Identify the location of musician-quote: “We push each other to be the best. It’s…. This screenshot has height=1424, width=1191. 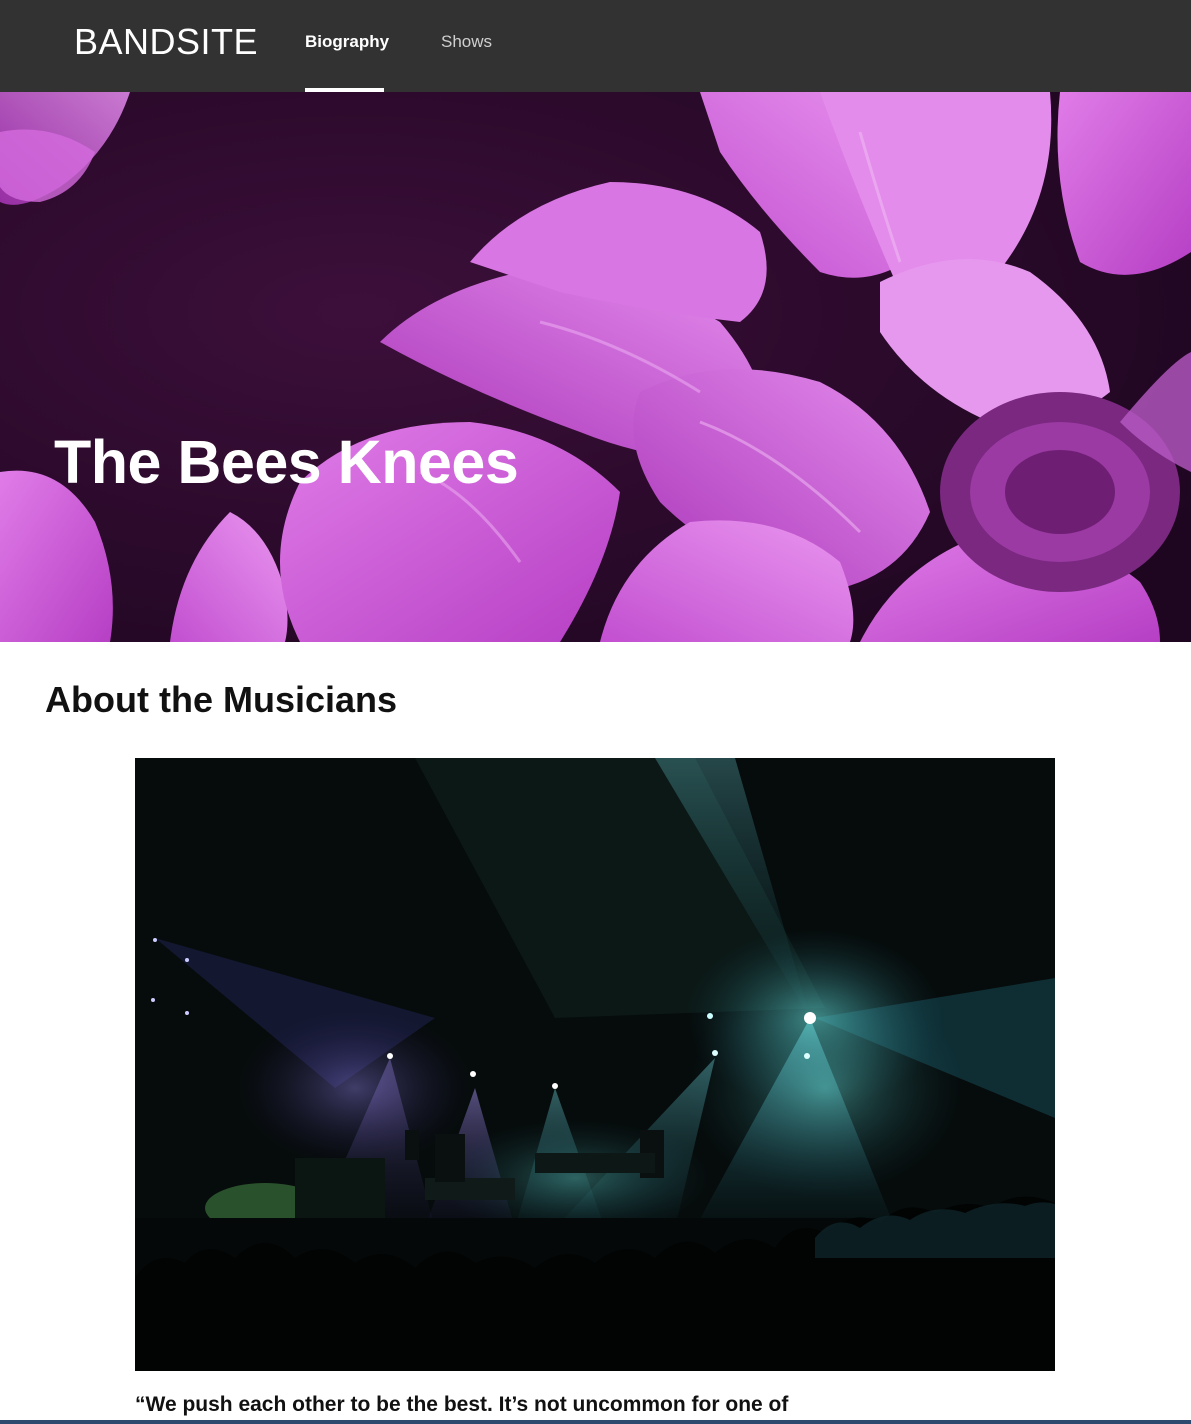
(462, 1404).